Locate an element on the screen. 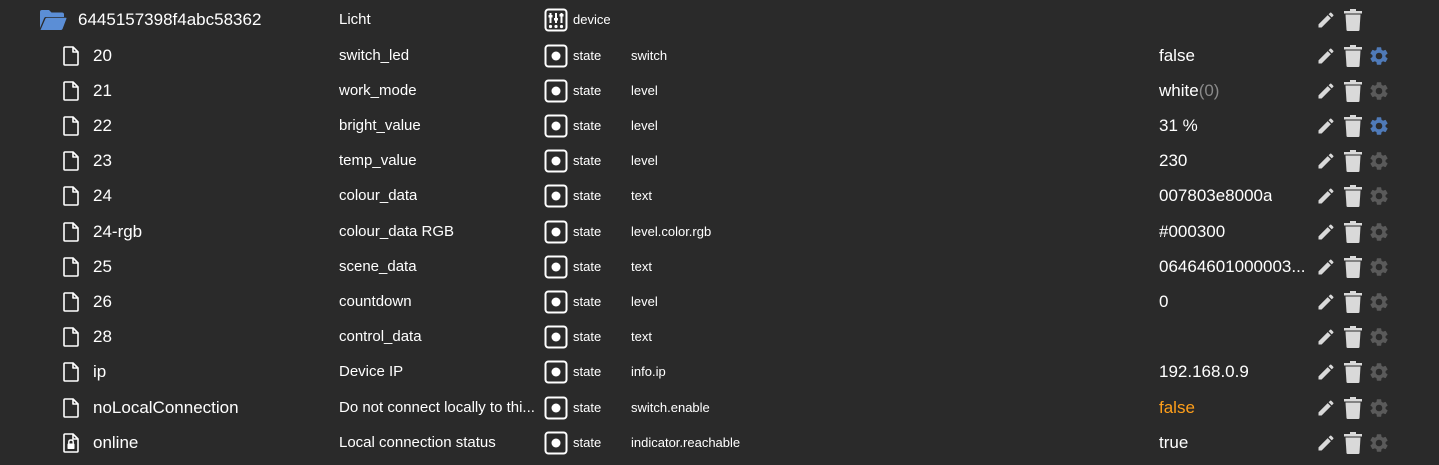  state-value: 230 is located at coordinates (1233, 160).